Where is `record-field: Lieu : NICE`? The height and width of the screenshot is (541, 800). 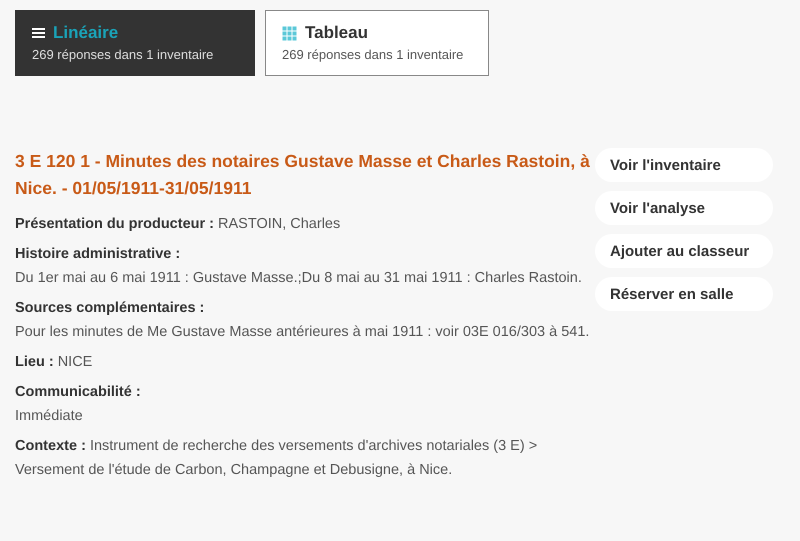 record-field: Lieu : NICE is located at coordinates (302, 362).